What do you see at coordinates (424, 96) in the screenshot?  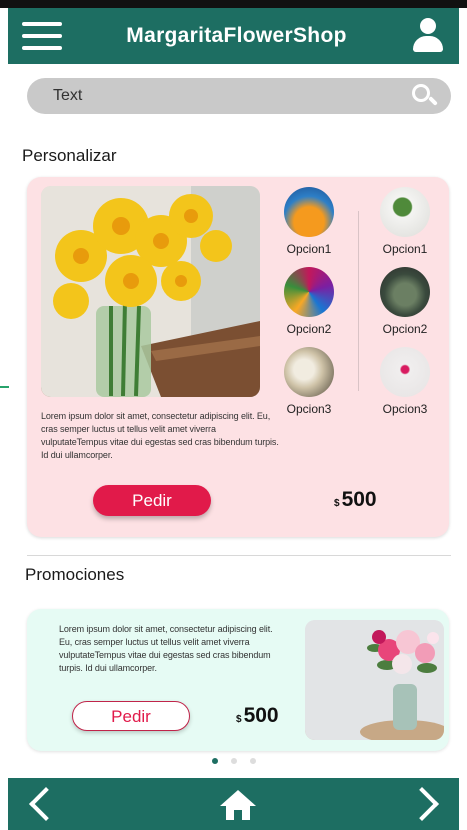 I see `search-icon` at bounding box center [424, 96].